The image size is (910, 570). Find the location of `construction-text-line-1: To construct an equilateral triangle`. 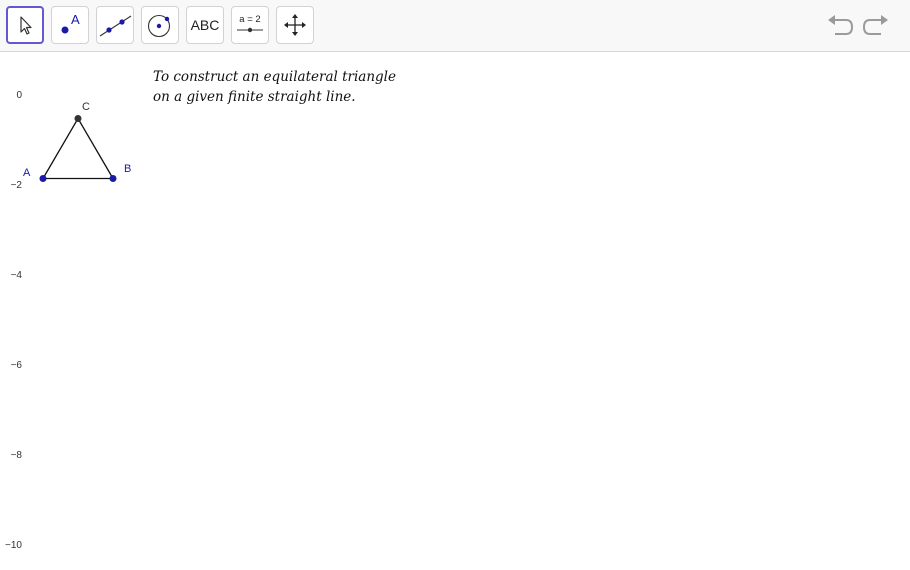

construction-text-line-1: To construct an equilateral triangle is located at coordinates (274, 77).